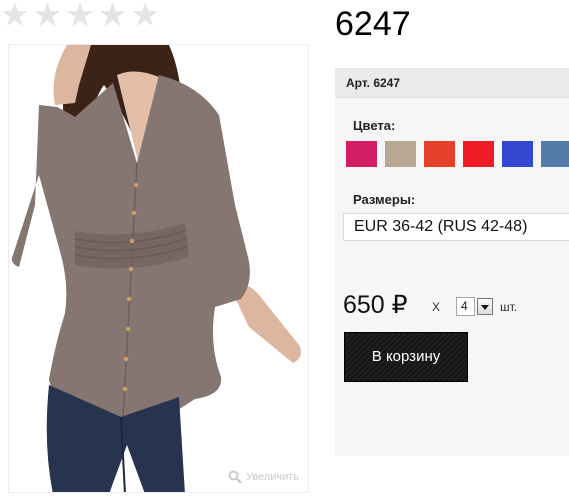  Describe the element at coordinates (373, 83) in the screenshot. I see `article-number: Арт. 6247` at that location.